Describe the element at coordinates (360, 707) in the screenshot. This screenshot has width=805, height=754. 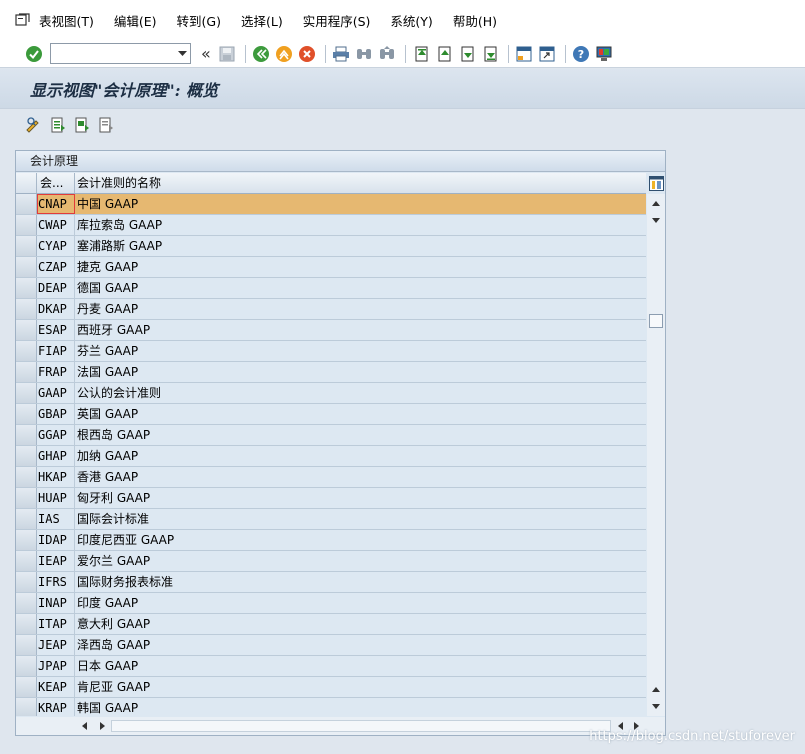
I see `cell-principle-name: 韩国 GAAP` at that location.